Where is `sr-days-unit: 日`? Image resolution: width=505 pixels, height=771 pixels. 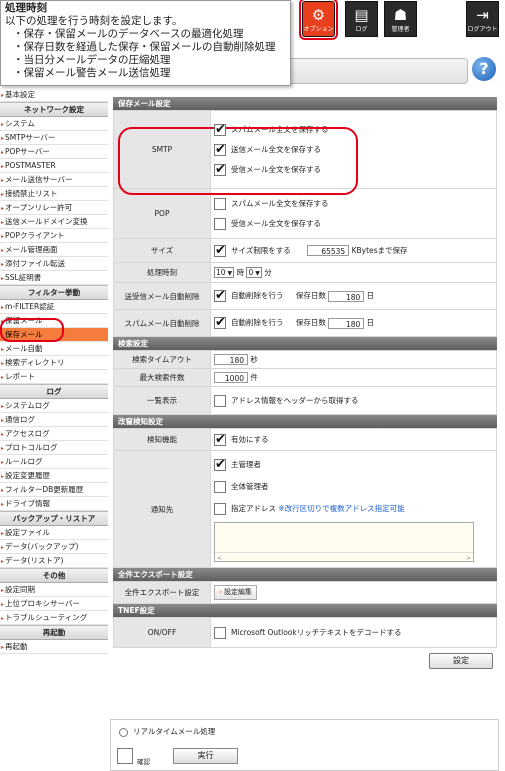
sr-days-unit: 日 is located at coordinates (370, 295).